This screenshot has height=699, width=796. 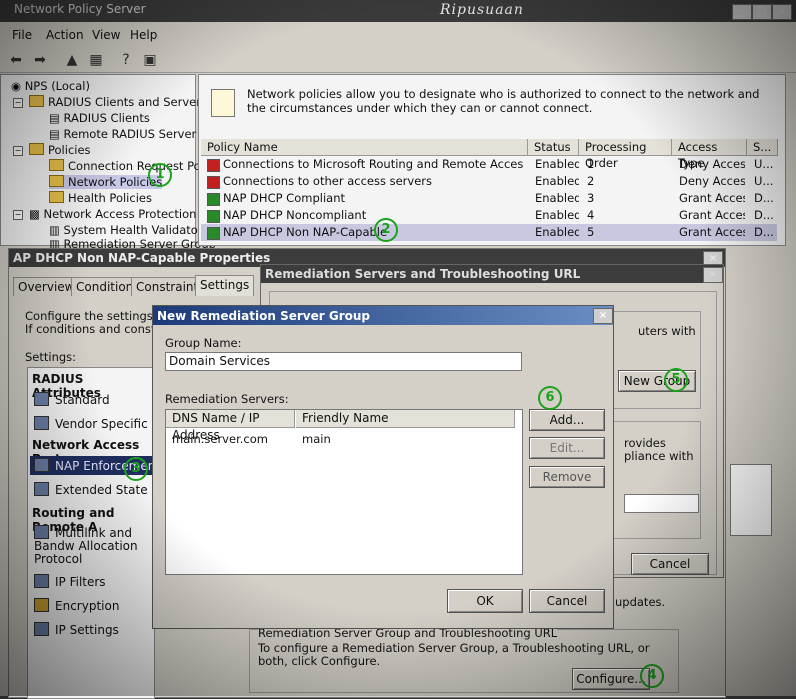 I want to click on policy-cell-name: Connections to other access servers, so click(x=328, y=181).